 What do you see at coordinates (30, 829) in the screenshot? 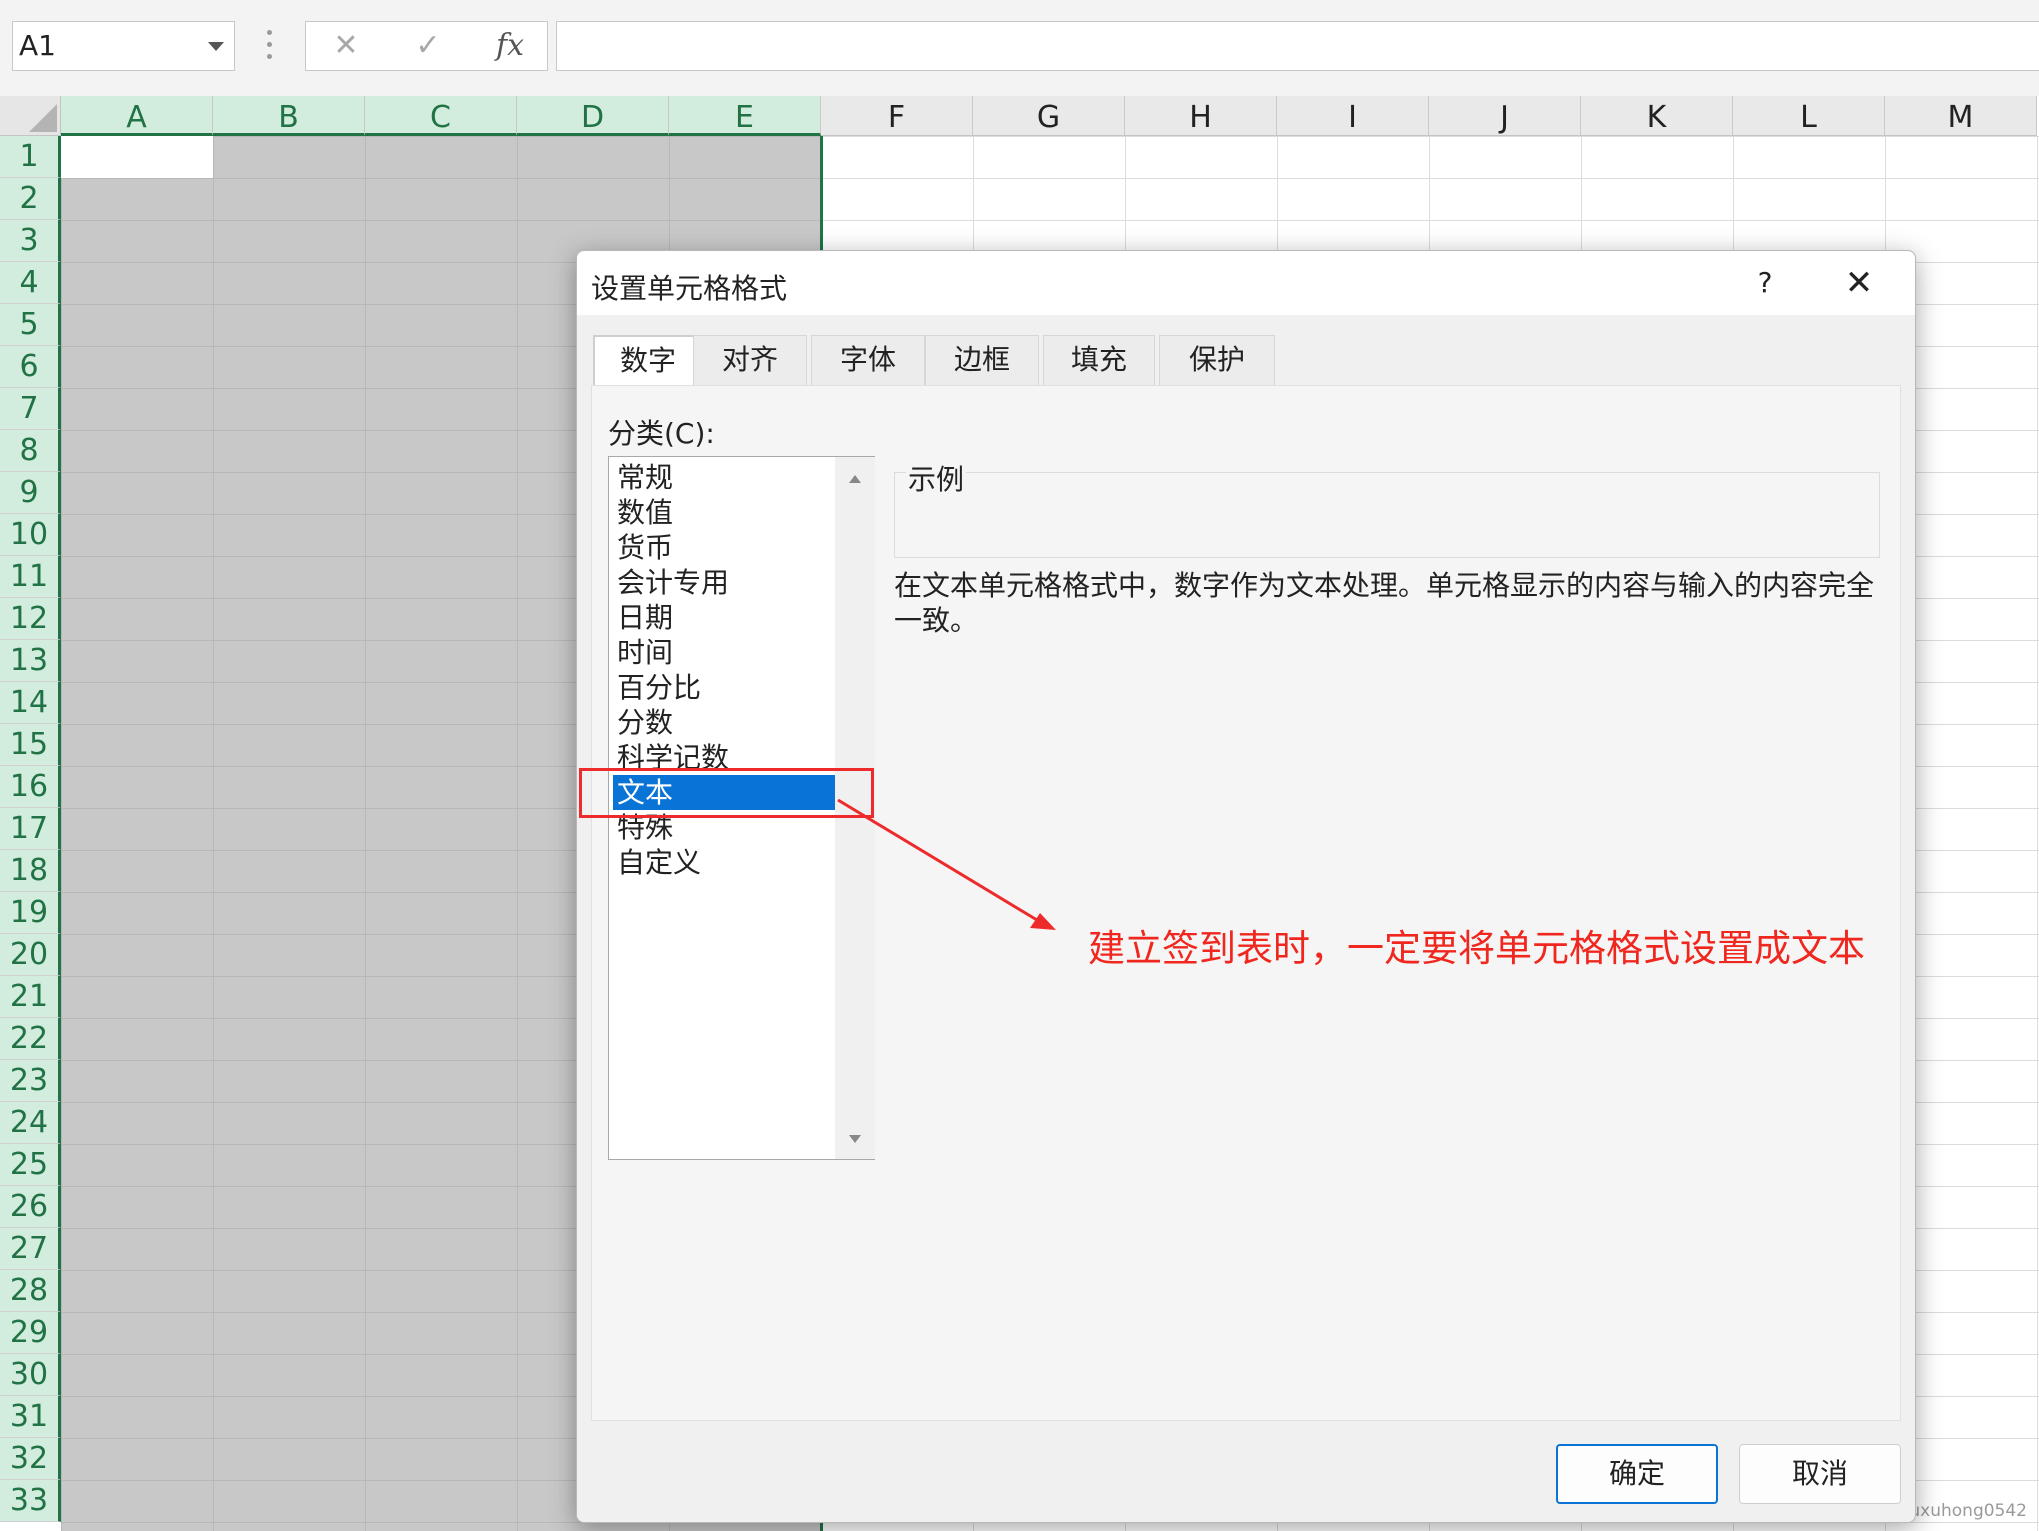
I see `row-header-17: 17` at bounding box center [30, 829].